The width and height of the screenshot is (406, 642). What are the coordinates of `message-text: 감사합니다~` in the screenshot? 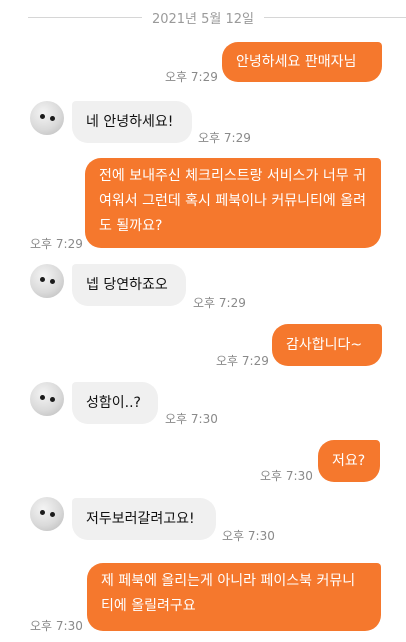 It's located at (324, 344).